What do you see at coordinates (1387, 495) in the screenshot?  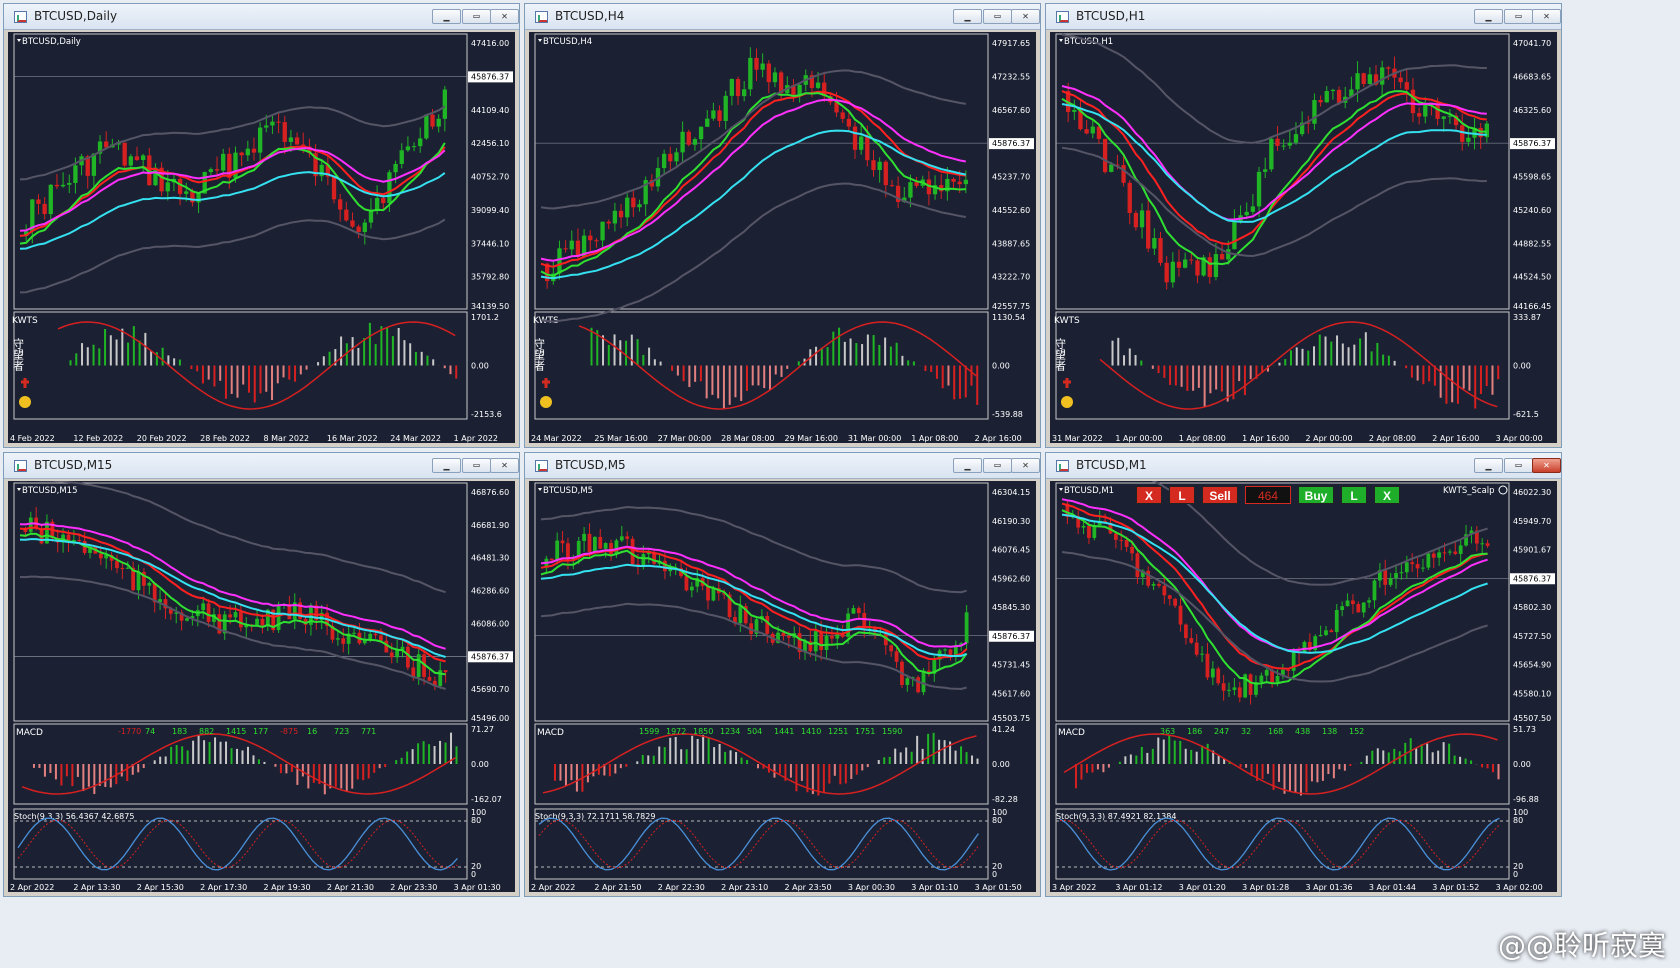 I see `close-sell-button: X` at bounding box center [1387, 495].